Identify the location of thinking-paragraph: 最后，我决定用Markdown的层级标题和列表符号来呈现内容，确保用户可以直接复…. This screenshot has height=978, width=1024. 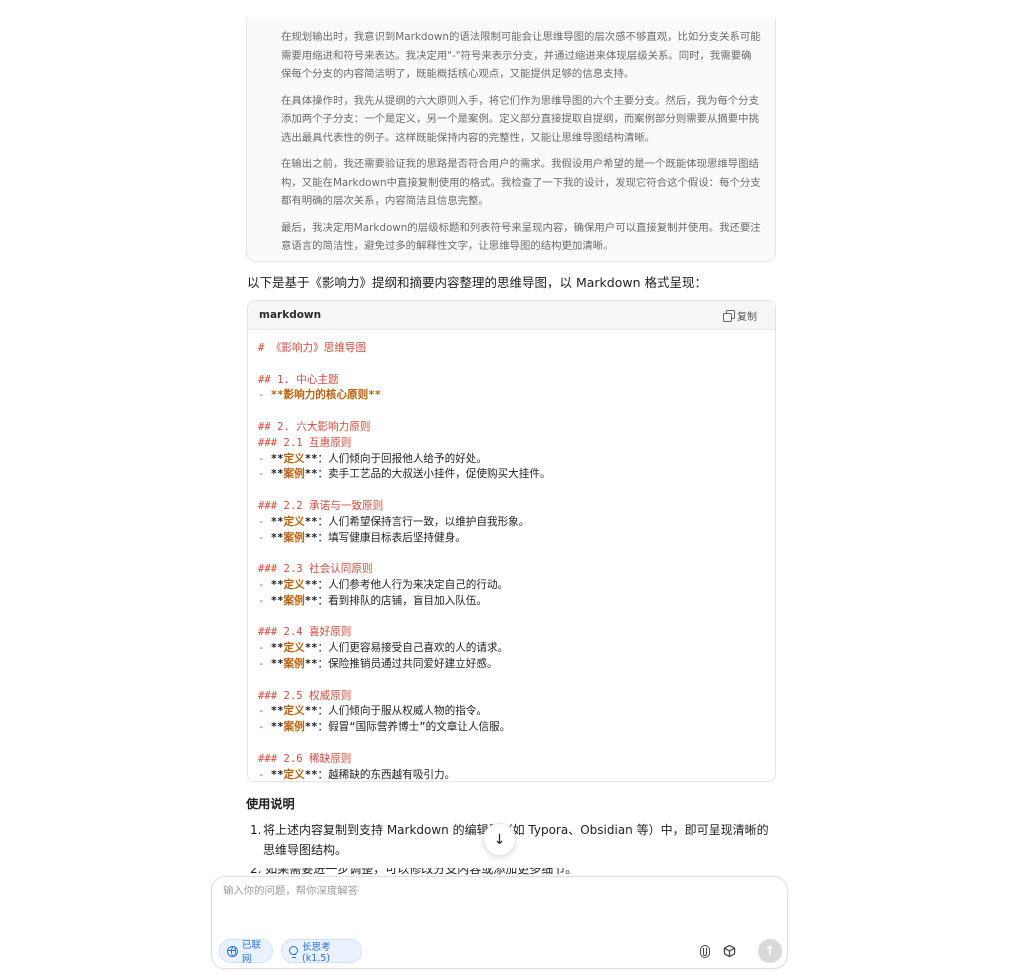
(521, 237).